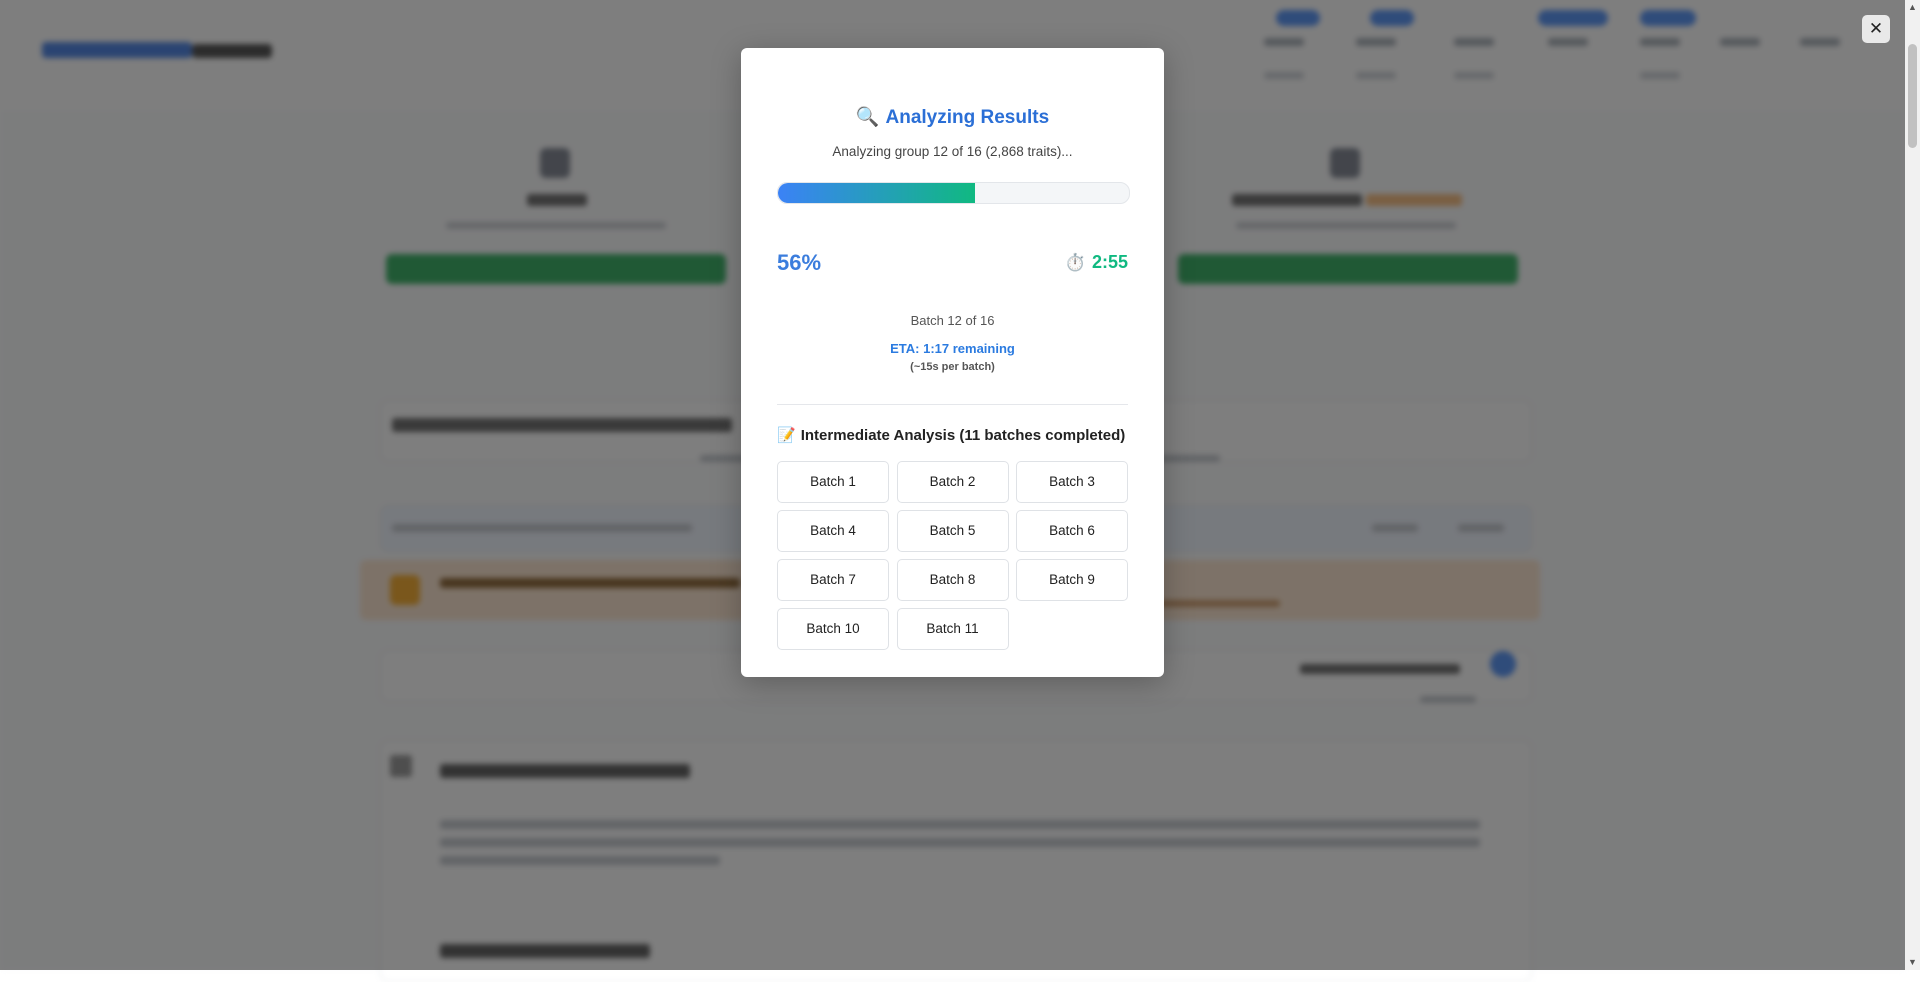 This screenshot has width=1920, height=982. What do you see at coordinates (952, 629) in the screenshot?
I see `batch-button: Batch 11` at bounding box center [952, 629].